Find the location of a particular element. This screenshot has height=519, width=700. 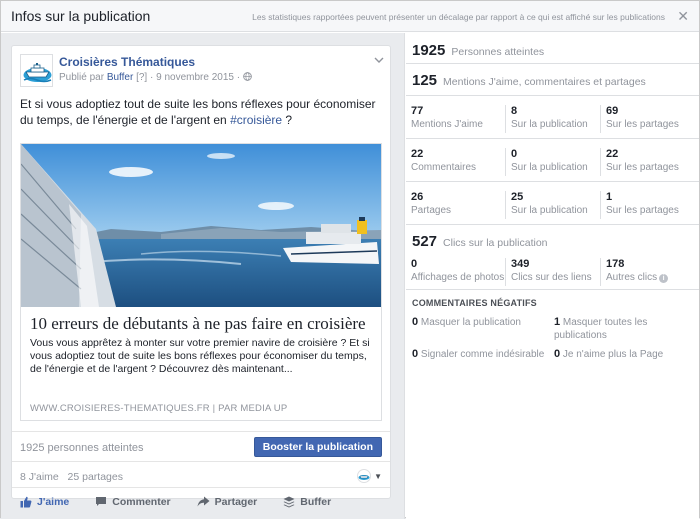

stat-cell: 349 Clics sur des liens is located at coordinates (552, 272).